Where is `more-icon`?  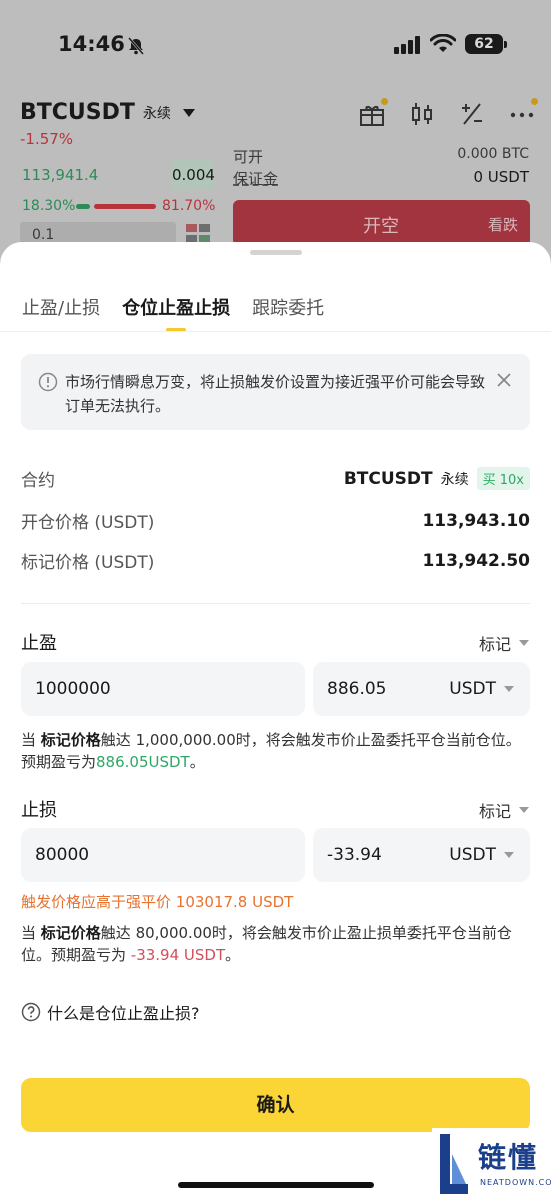
more-icon is located at coordinates (523, 113).